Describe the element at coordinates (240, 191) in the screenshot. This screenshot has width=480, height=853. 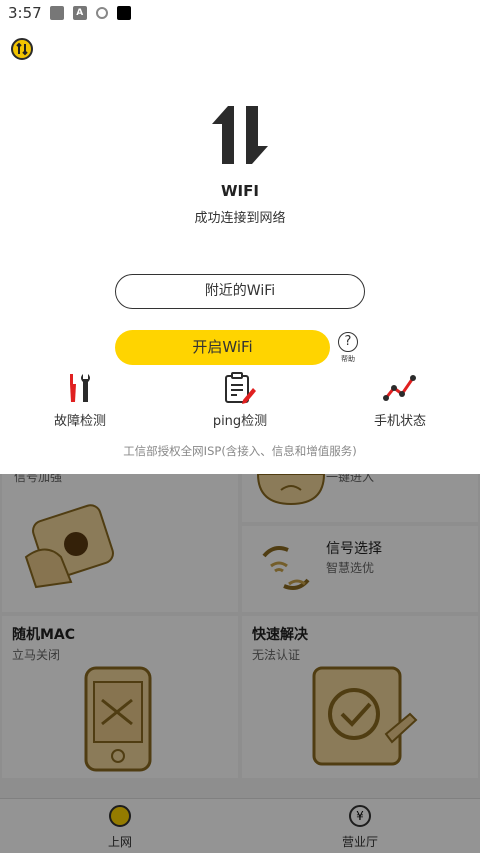
I see `popup-title: WIFI` at that location.